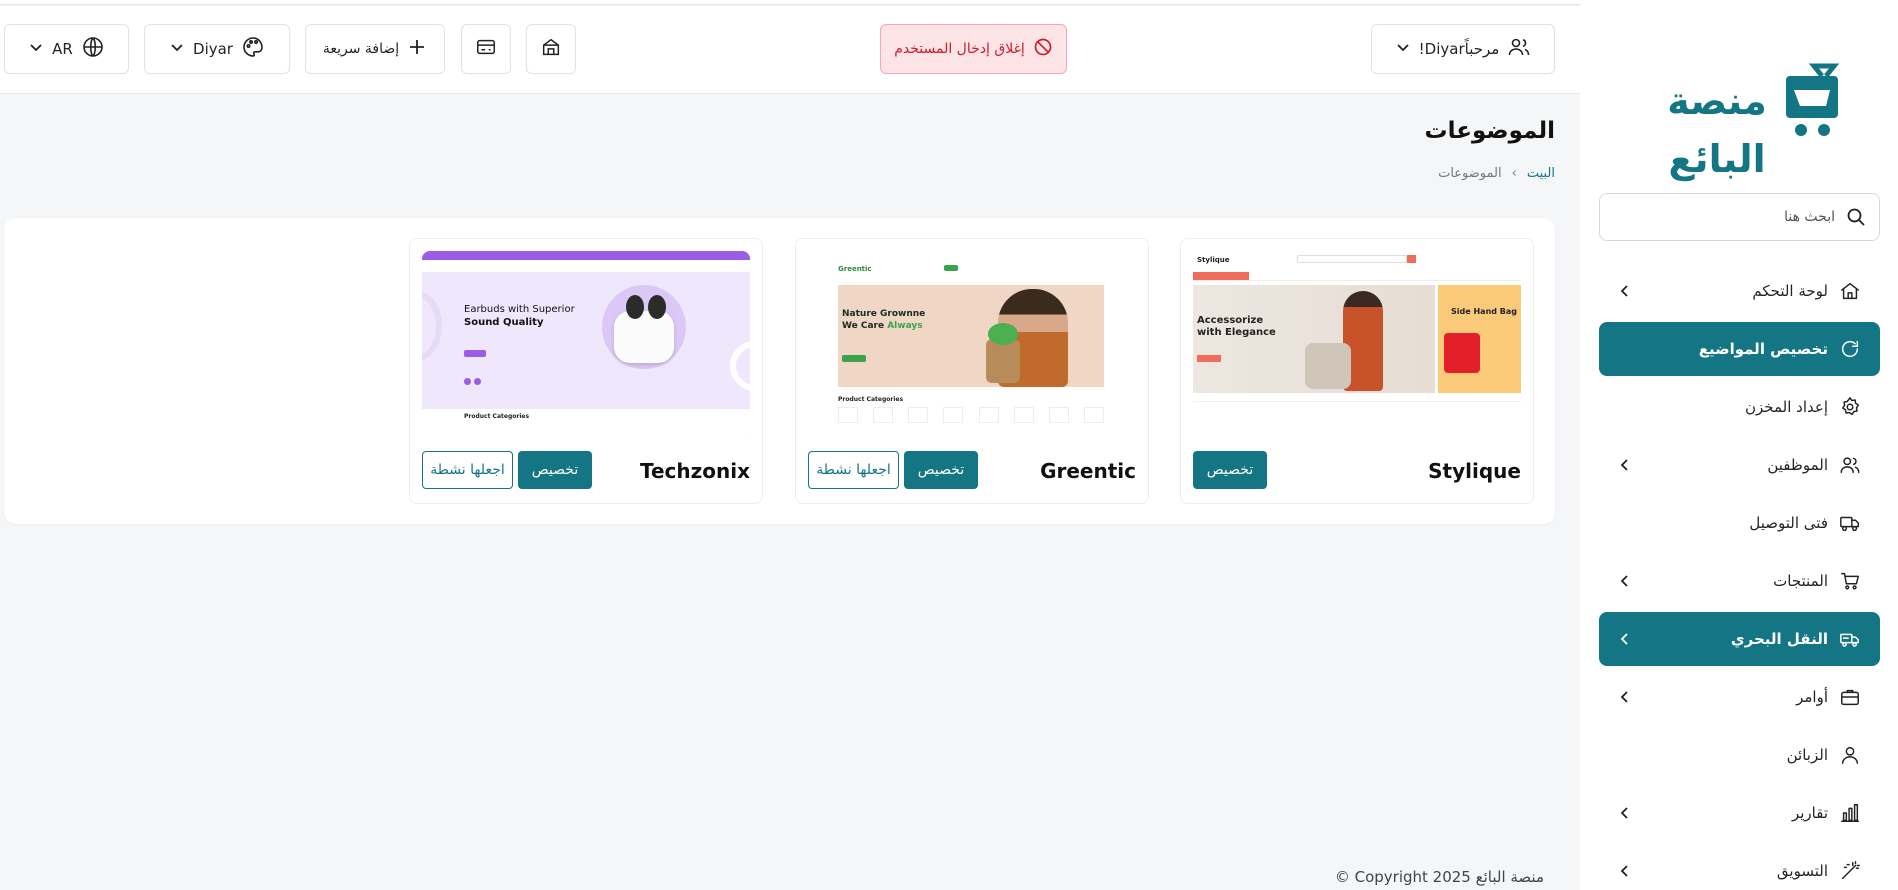 This screenshot has height=890, width=1898. I want to click on sidebar-item-label: المنتجات, so click(1800, 581).